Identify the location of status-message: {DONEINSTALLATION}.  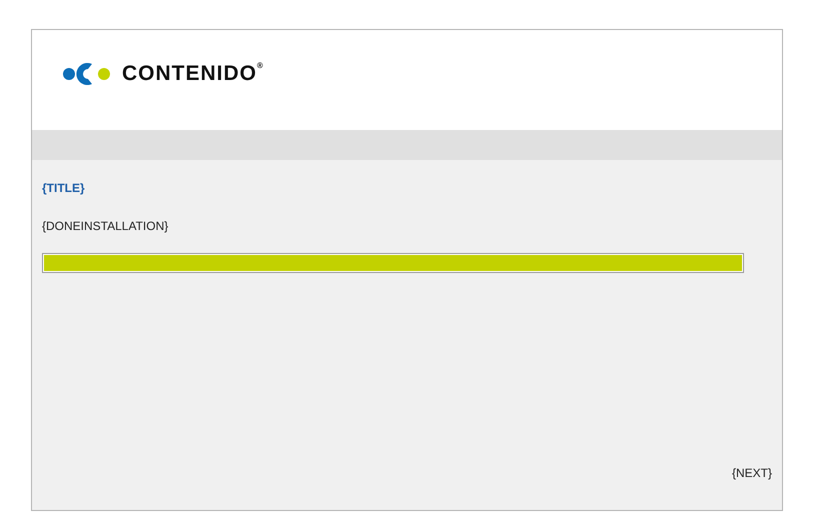
(106, 226).